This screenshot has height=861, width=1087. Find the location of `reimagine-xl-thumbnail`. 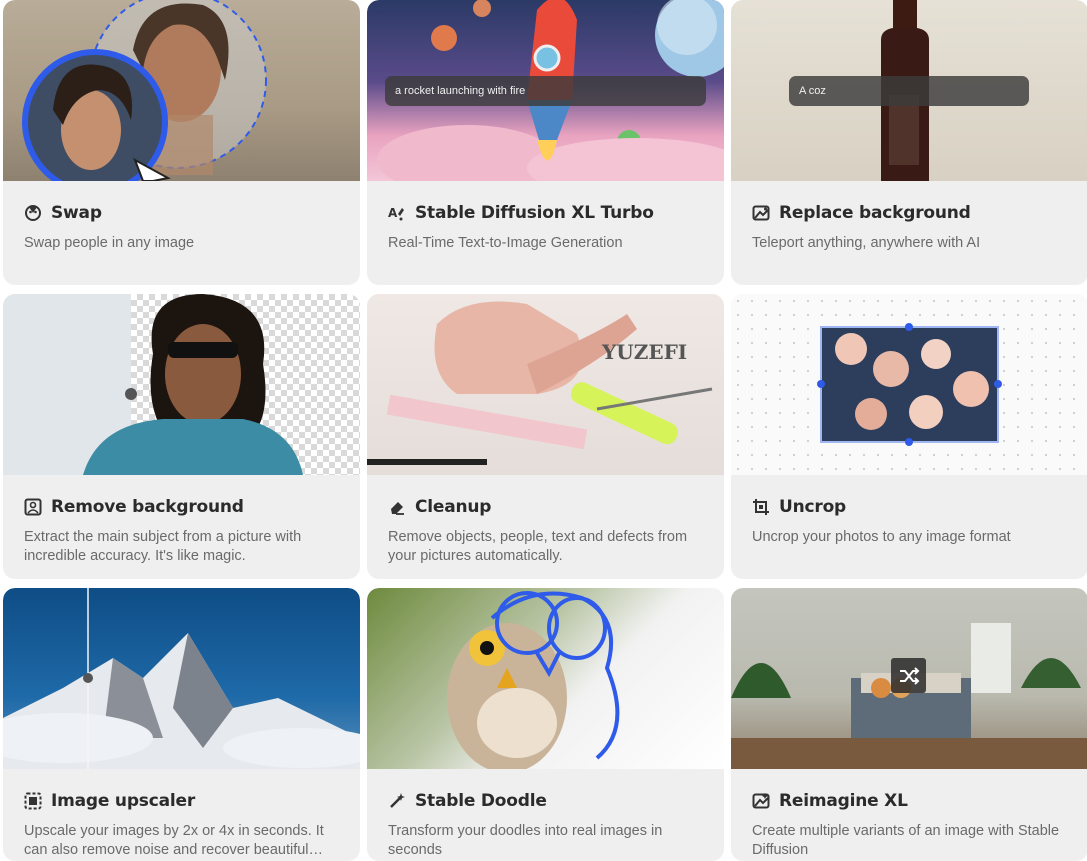

reimagine-xl-thumbnail is located at coordinates (909, 678).